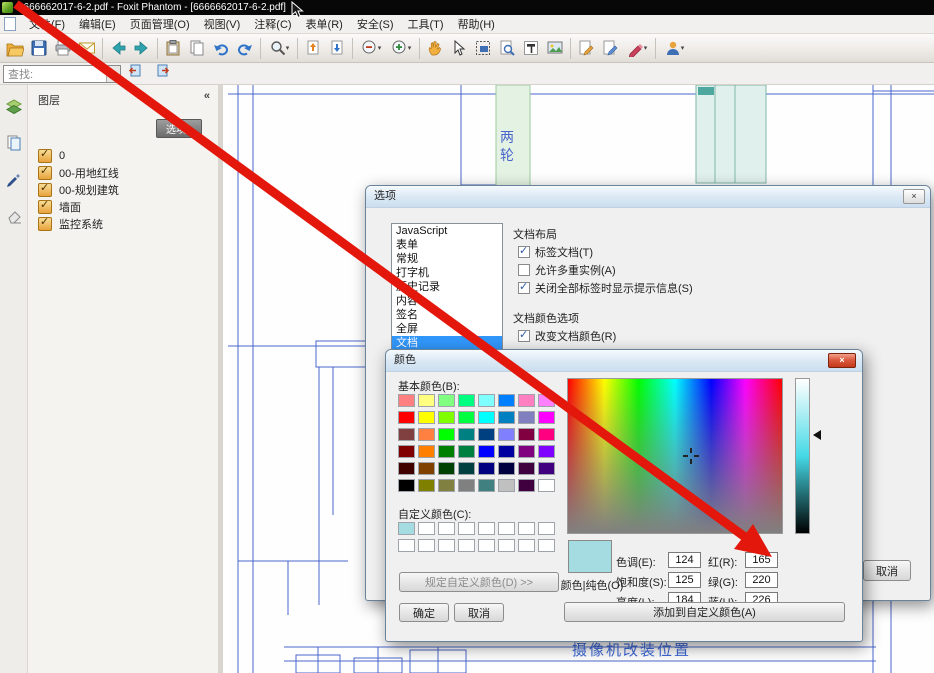 Image resolution: width=934 pixels, height=673 pixels. I want to click on paste-button, so click(173, 48).